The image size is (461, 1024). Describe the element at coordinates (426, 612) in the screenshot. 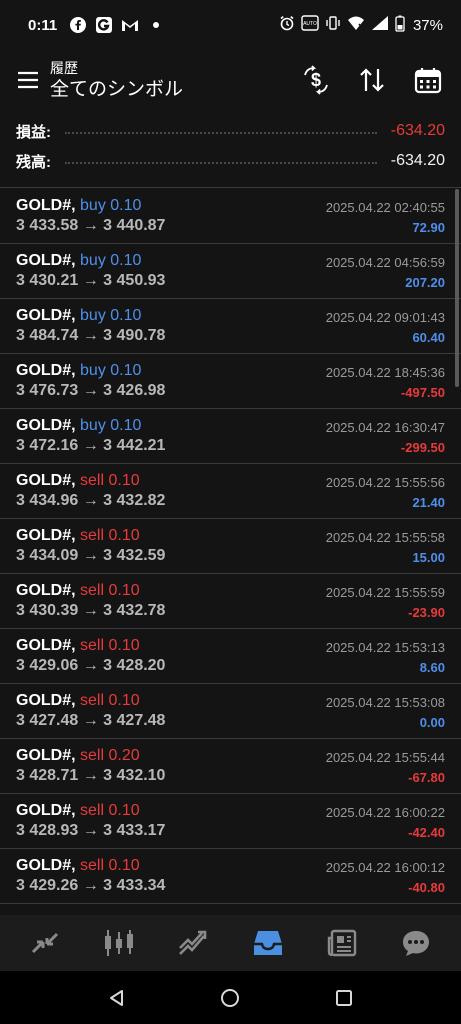

I see `trade-profit: -23.90` at that location.